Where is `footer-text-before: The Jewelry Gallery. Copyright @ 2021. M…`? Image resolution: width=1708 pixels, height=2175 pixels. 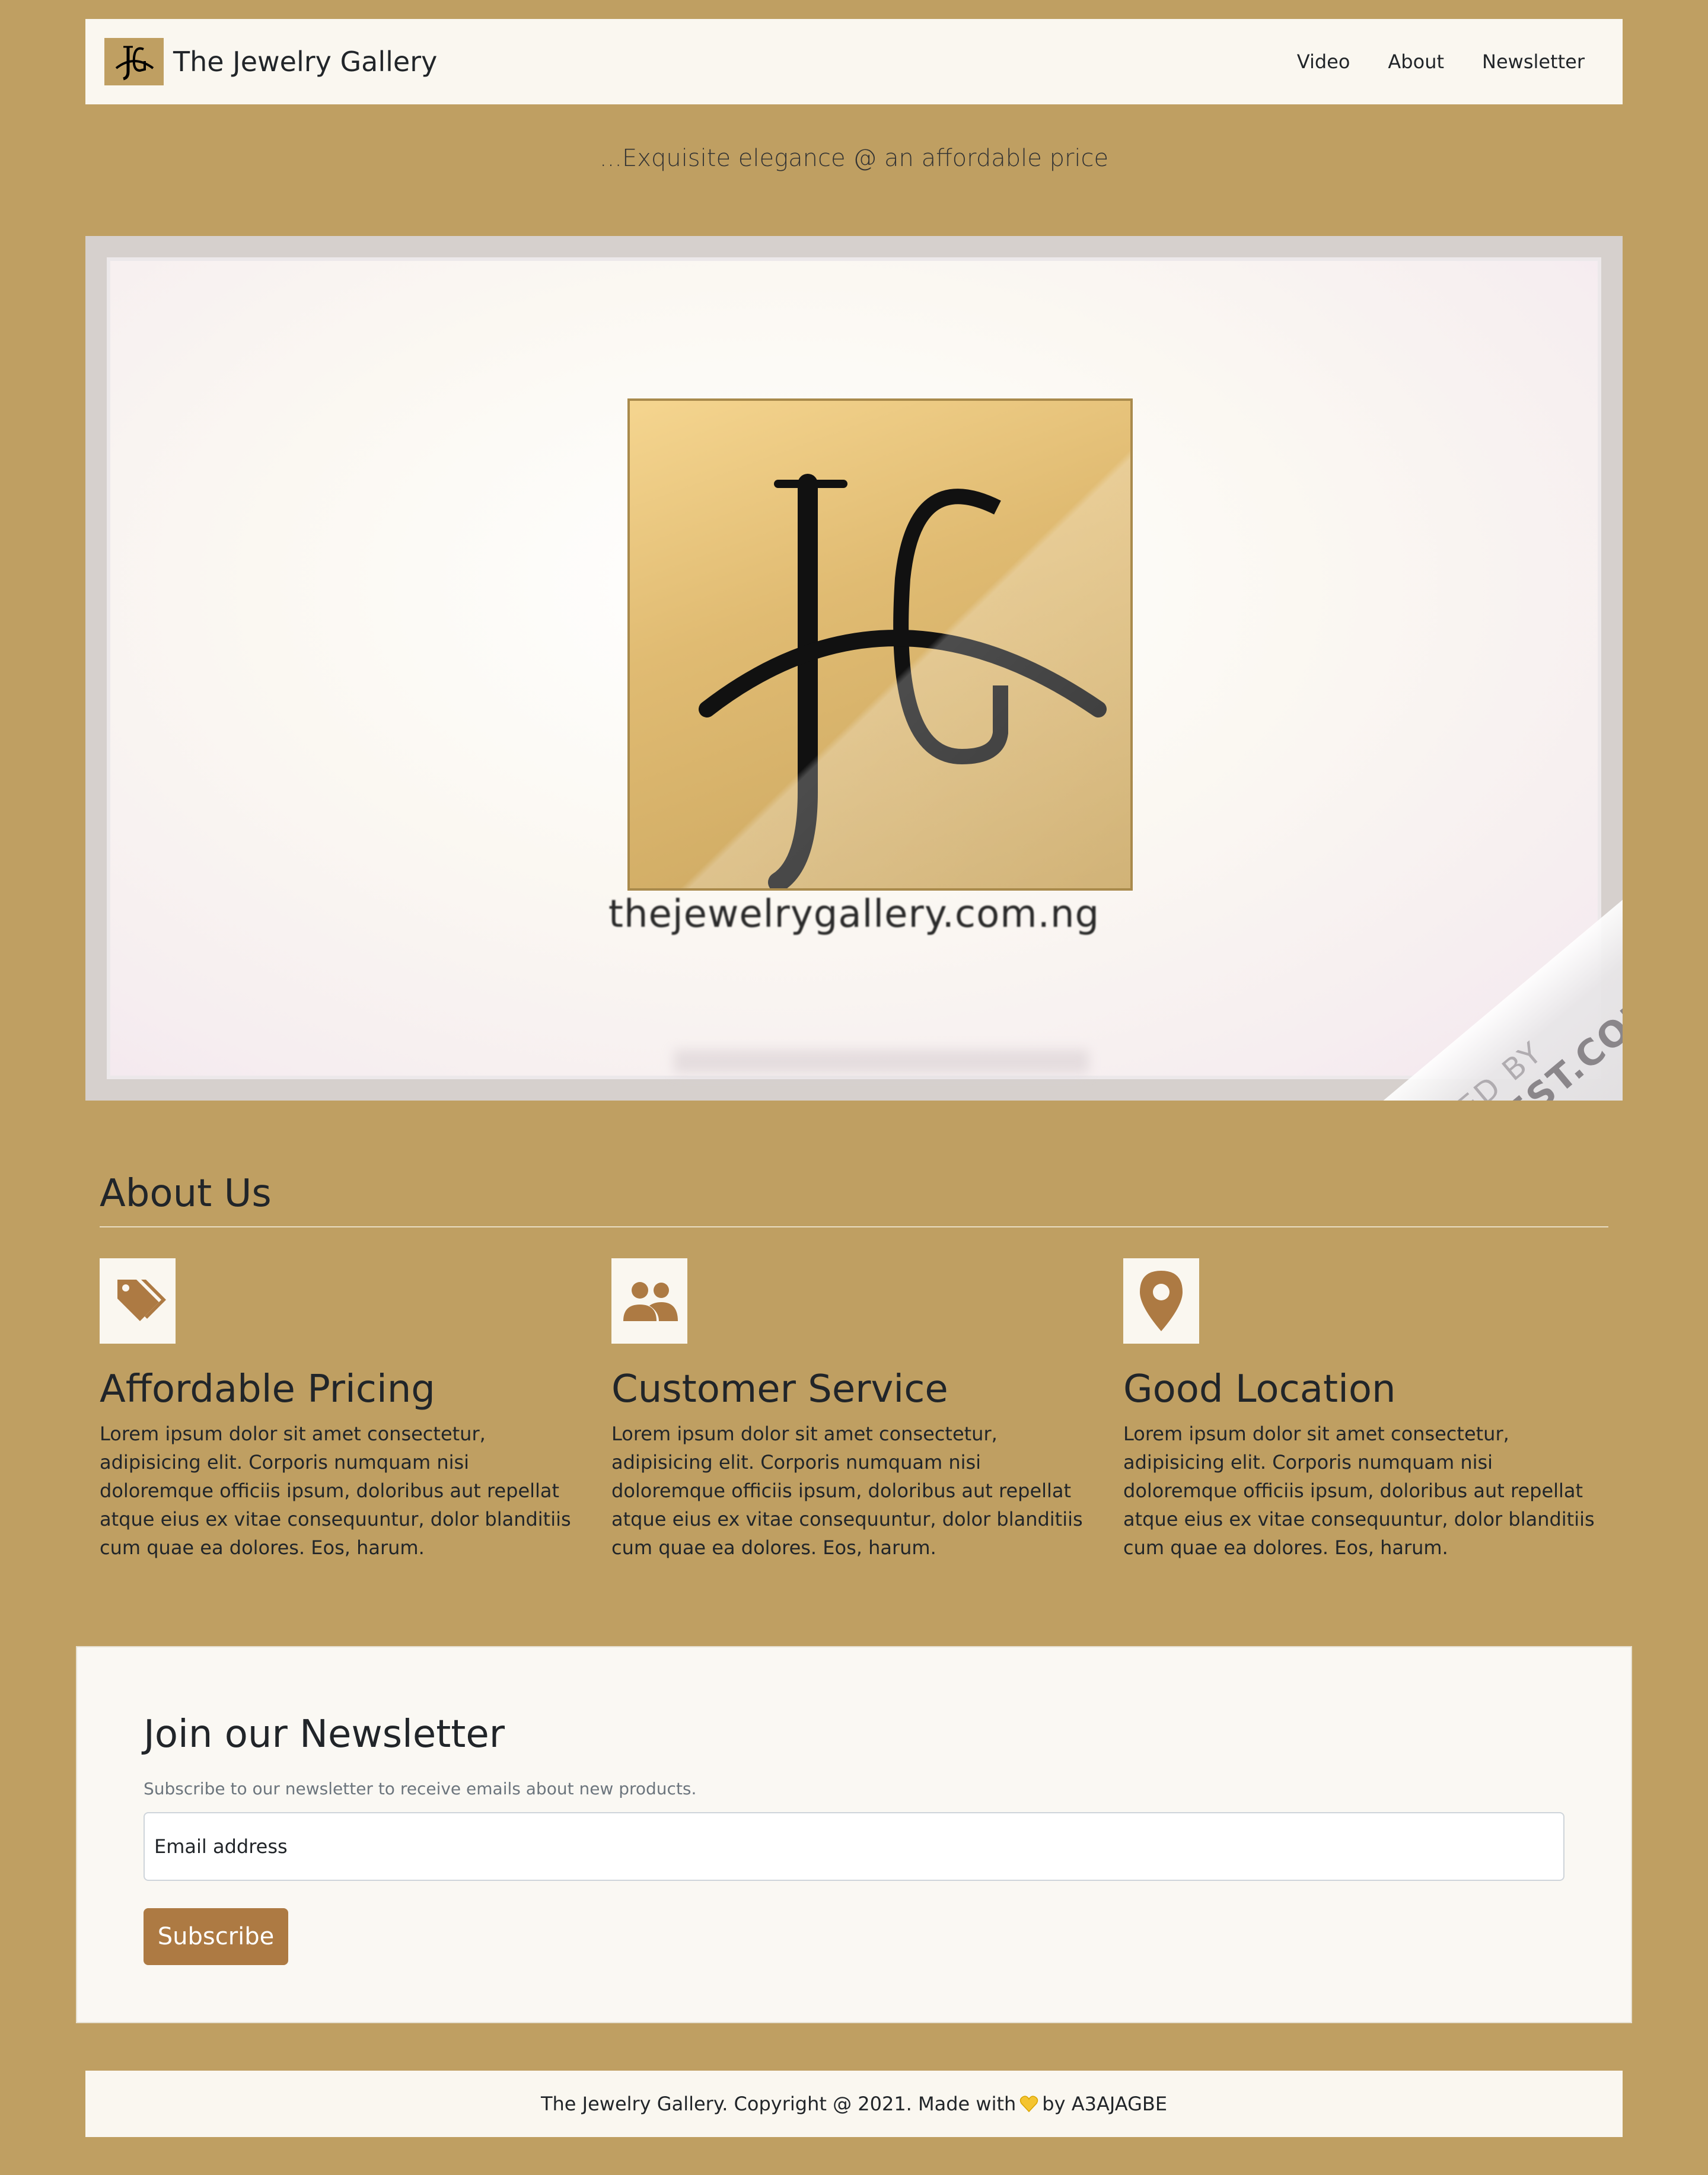 footer-text-before: The Jewelry Gallery. Copyright @ 2021. M… is located at coordinates (778, 2104).